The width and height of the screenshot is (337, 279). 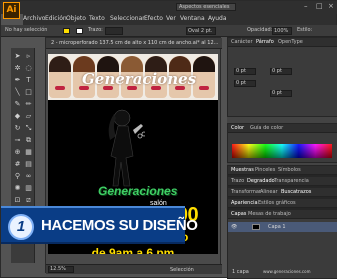 I want to click on color-panel: Color Guía de color, so click(x=282, y=143).